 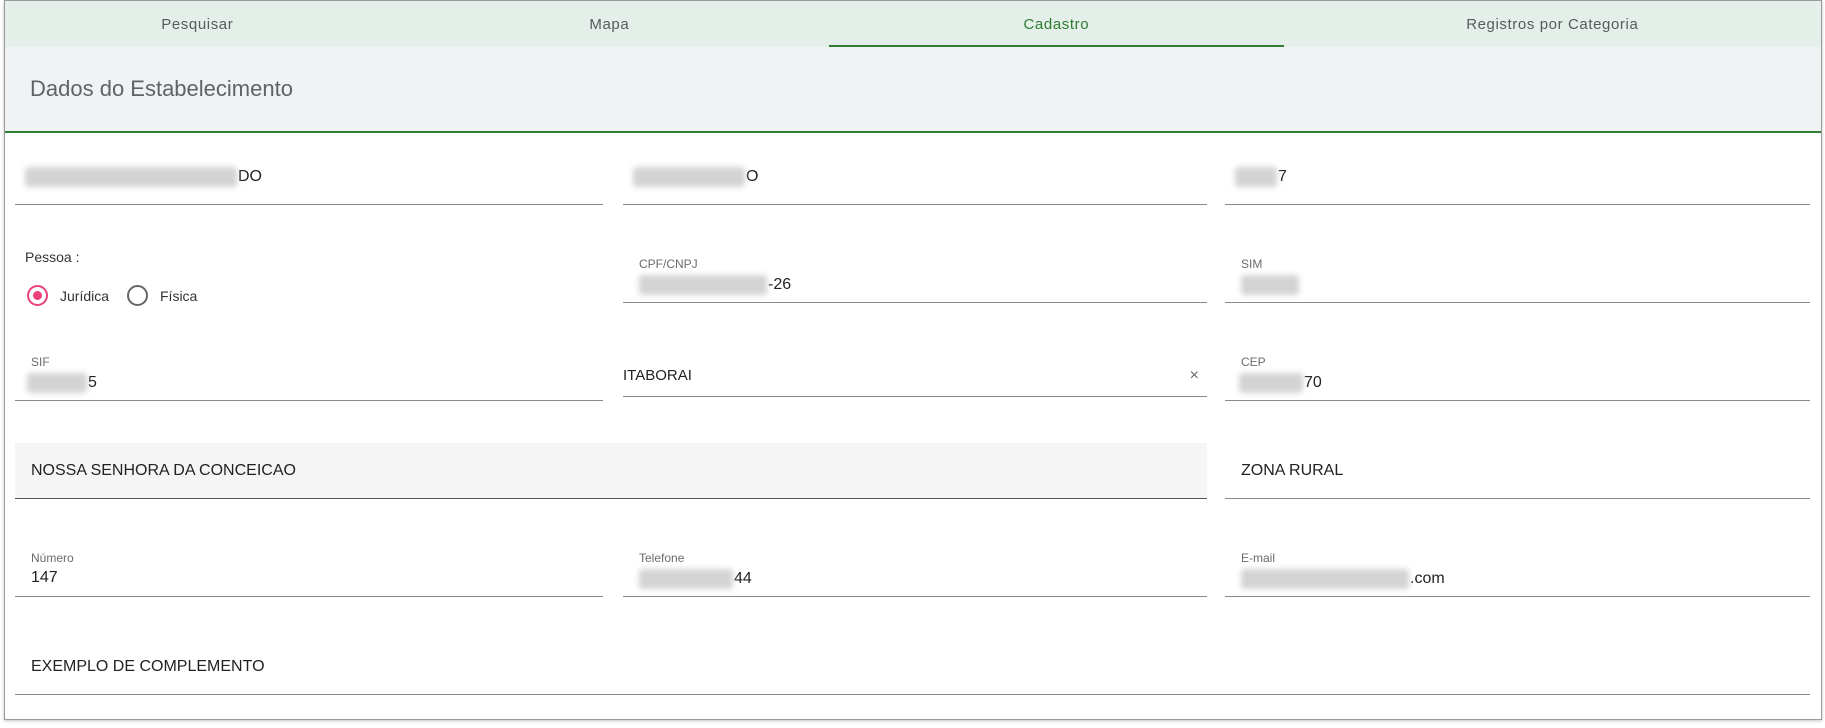 I want to click on cidade-value: ITABORAI, so click(x=657, y=375).